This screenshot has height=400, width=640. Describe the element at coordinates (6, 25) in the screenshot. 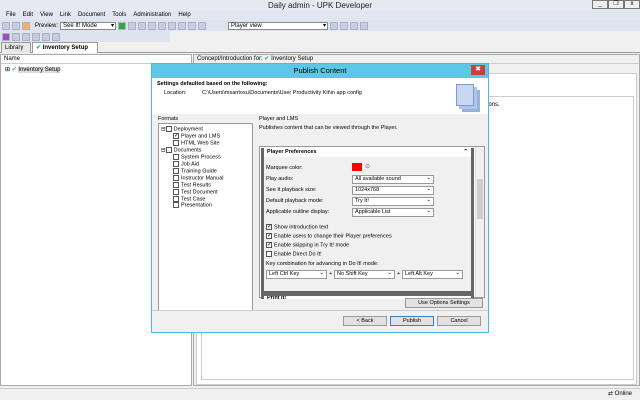

I see `open-icon` at that location.